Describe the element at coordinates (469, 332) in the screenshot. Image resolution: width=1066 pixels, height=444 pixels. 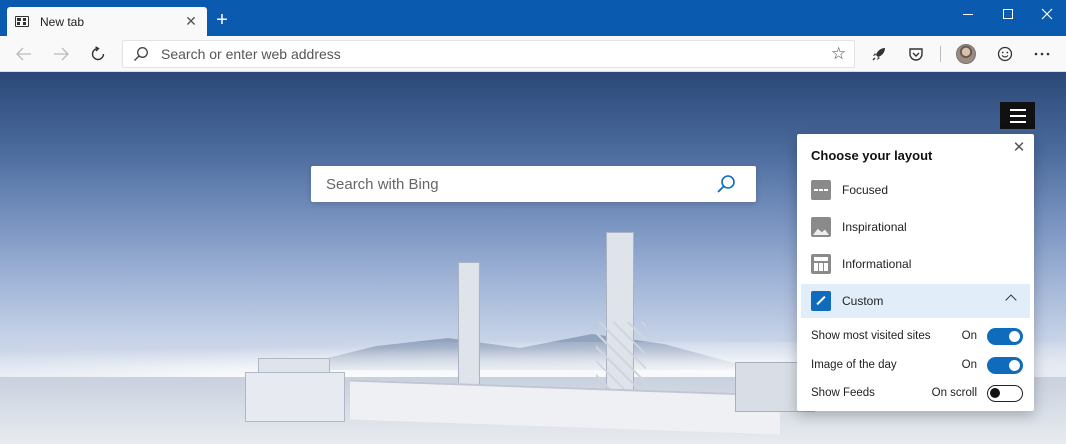
I see `background-tower` at that location.